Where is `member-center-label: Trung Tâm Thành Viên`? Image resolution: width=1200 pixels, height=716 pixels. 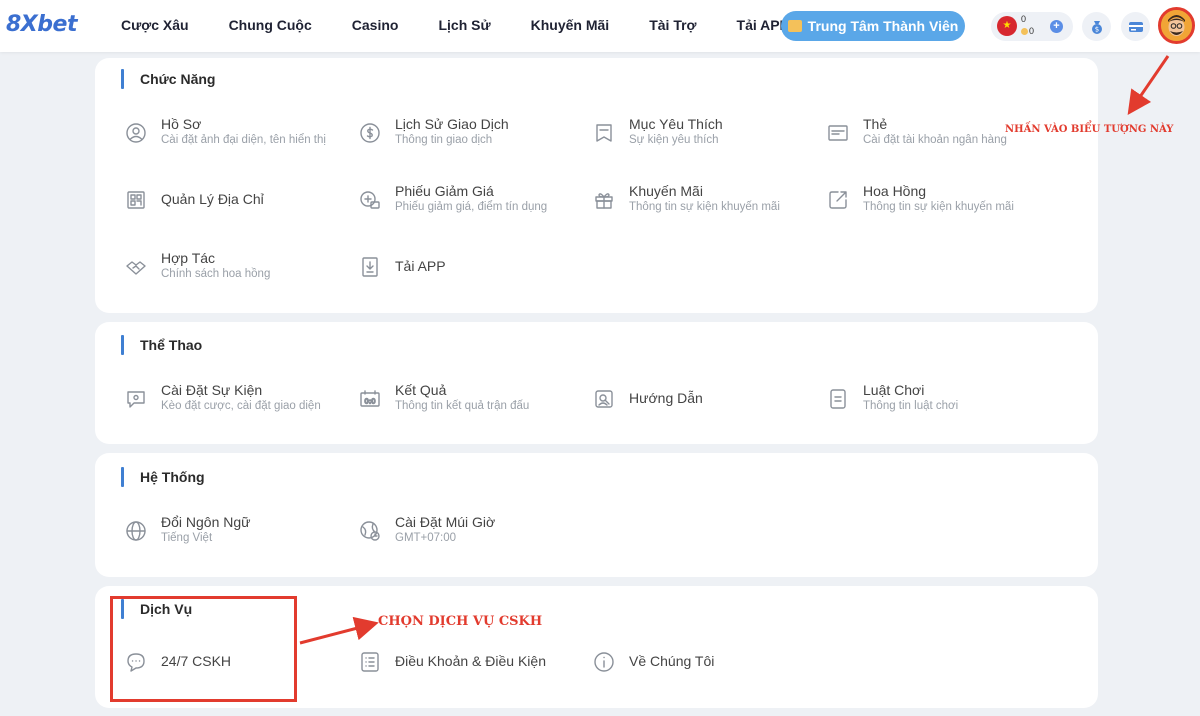
member-center-label: Trung Tâm Thành Viên is located at coordinates (883, 26).